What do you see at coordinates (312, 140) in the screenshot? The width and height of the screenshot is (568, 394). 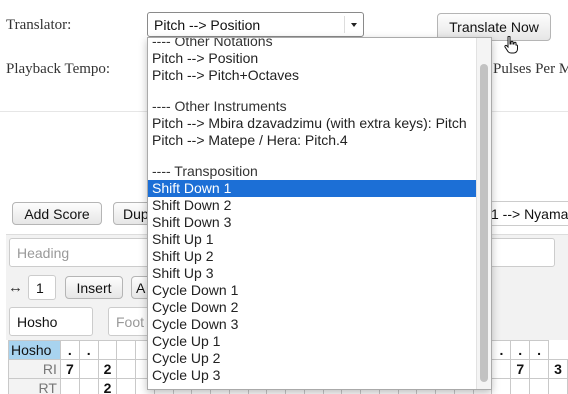 I see `dropdown-option: Pitch --> Matepe / Hera: Pitch.4` at bounding box center [312, 140].